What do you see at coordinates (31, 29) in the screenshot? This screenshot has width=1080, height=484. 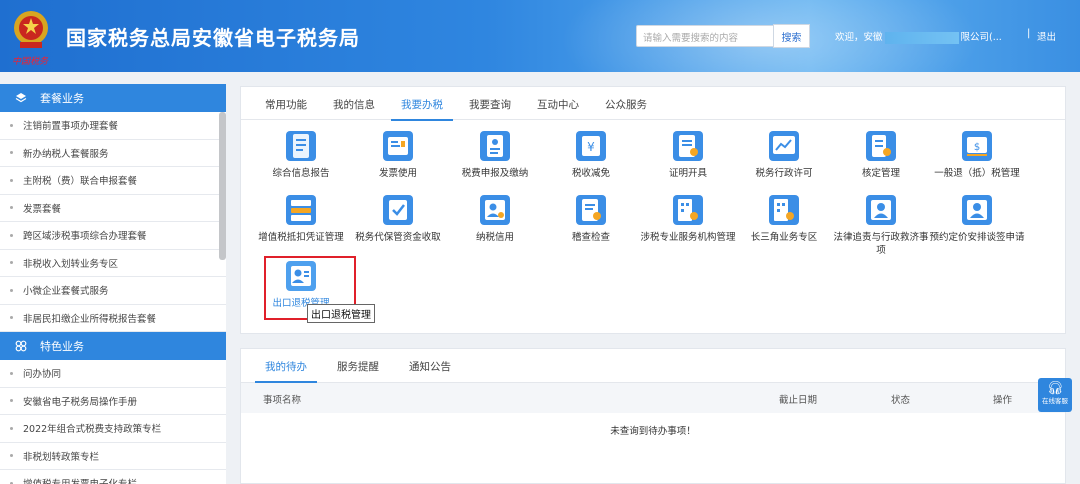 I see `tax-emblem-icon` at bounding box center [31, 29].